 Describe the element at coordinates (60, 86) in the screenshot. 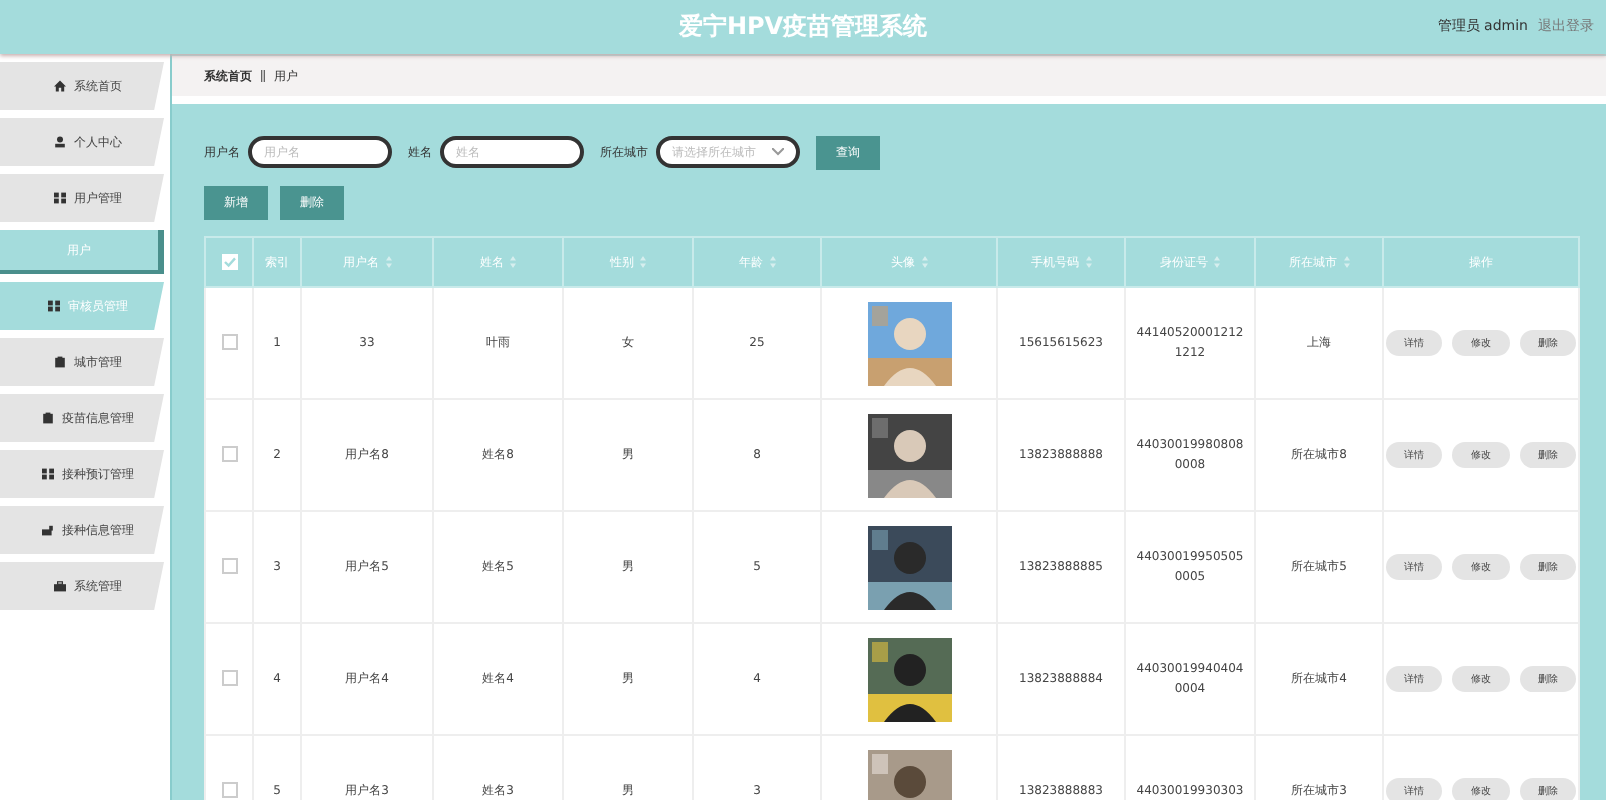

I see `home-icon` at that location.